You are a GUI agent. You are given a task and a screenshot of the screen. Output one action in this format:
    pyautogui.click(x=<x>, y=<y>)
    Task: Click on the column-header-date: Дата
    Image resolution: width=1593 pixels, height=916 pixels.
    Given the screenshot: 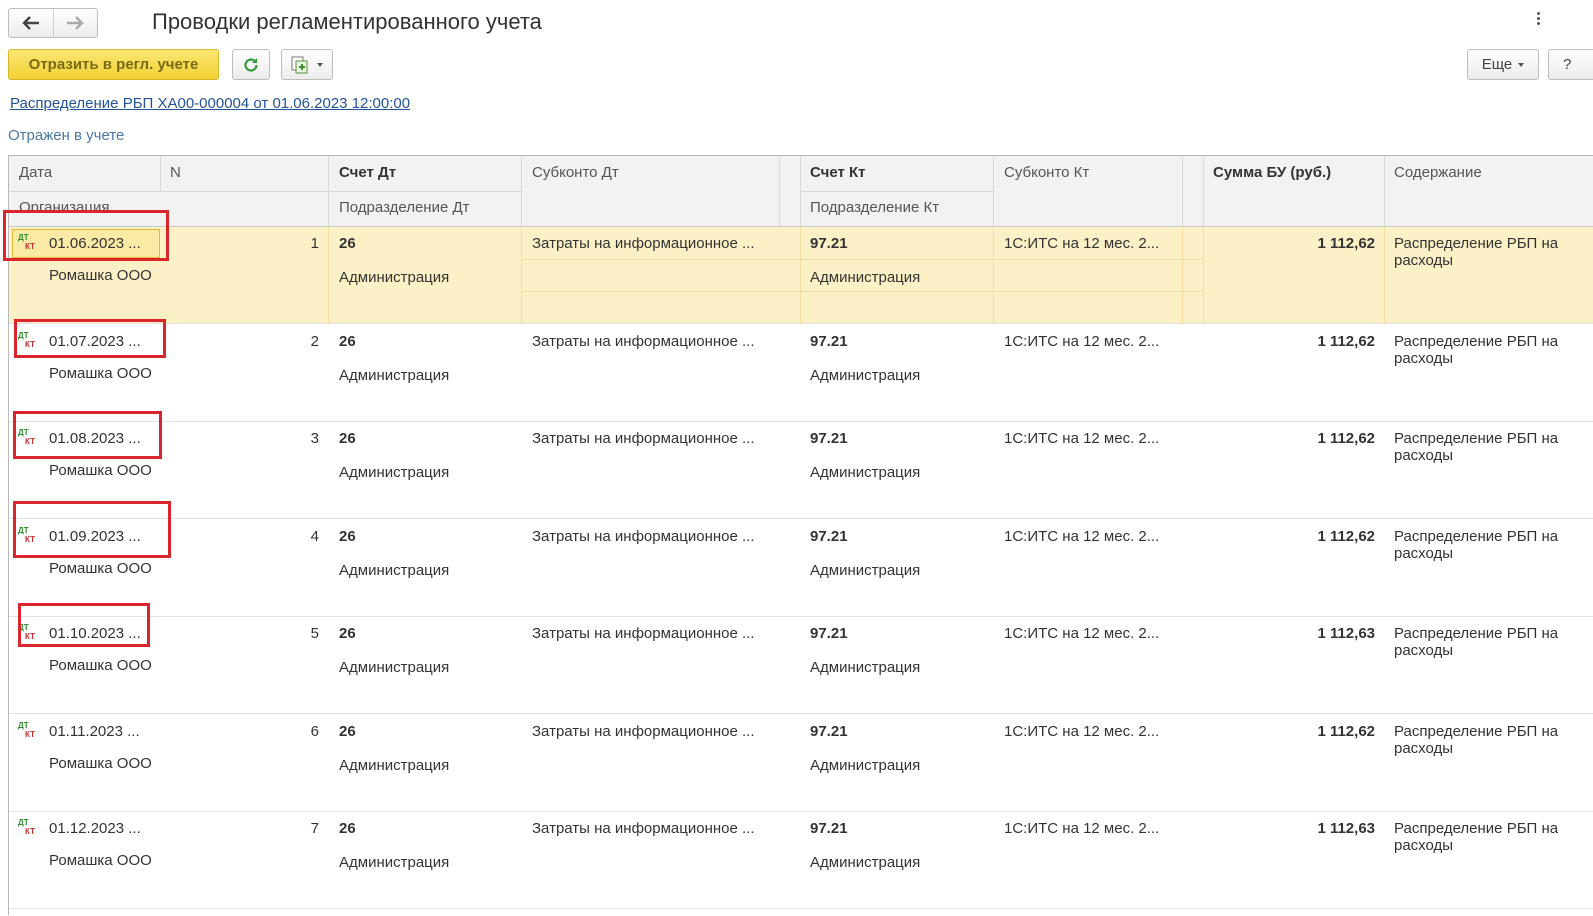 What is the action you would take?
    pyautogui.click(x=35, y=172)
    